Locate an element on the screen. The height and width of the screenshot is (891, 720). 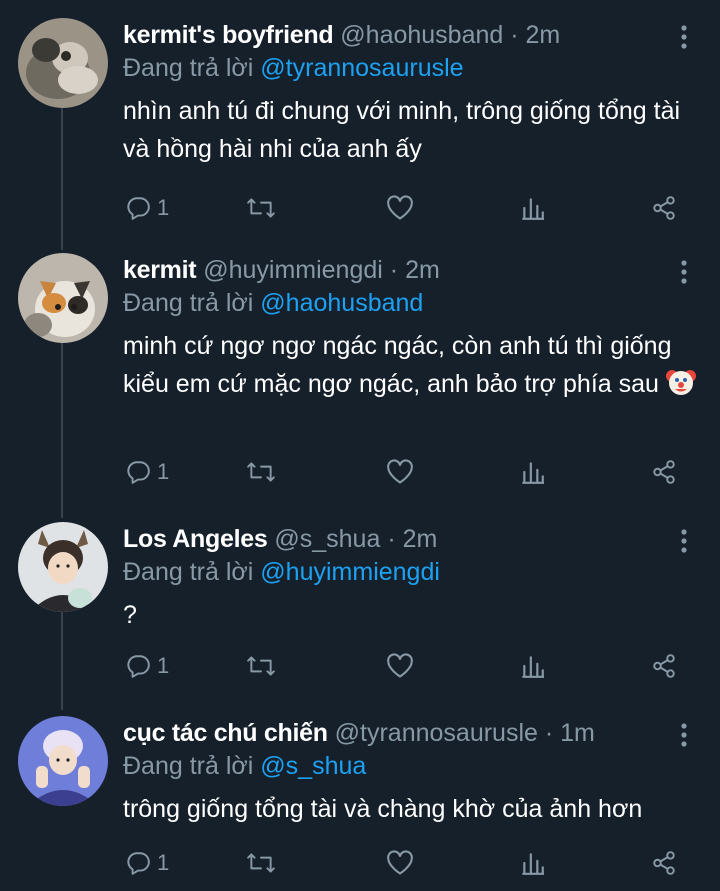
mention-link: @tyrannosaurusle is located at coordinates (361, 68).